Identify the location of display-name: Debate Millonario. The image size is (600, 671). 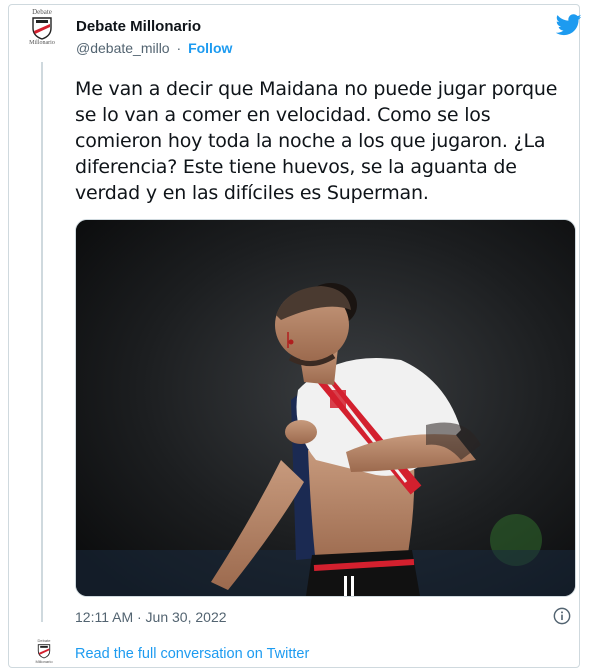
(138, 26).